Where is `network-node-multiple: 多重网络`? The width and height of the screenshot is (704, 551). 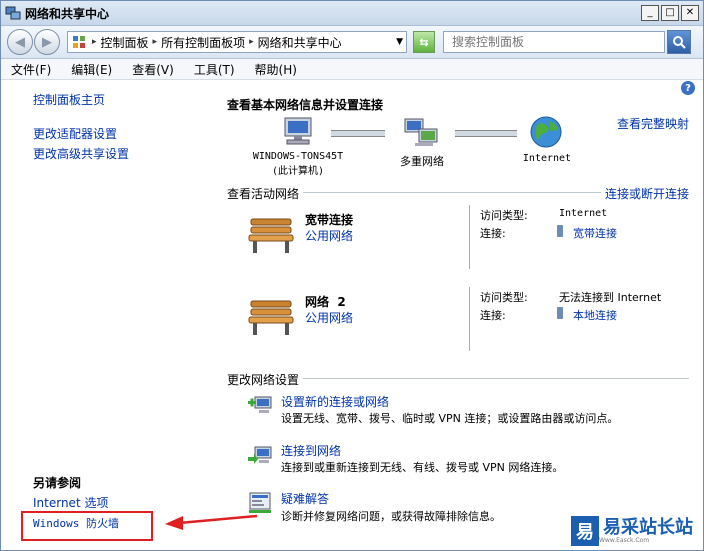
network-node-multiple: 多重网络 is located at coordinates (422, 161).